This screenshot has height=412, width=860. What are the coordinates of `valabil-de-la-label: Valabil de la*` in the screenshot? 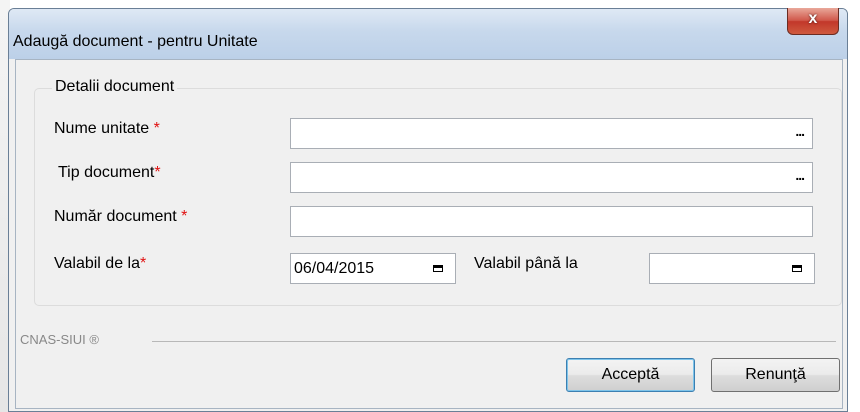 It's located at (100, 263).